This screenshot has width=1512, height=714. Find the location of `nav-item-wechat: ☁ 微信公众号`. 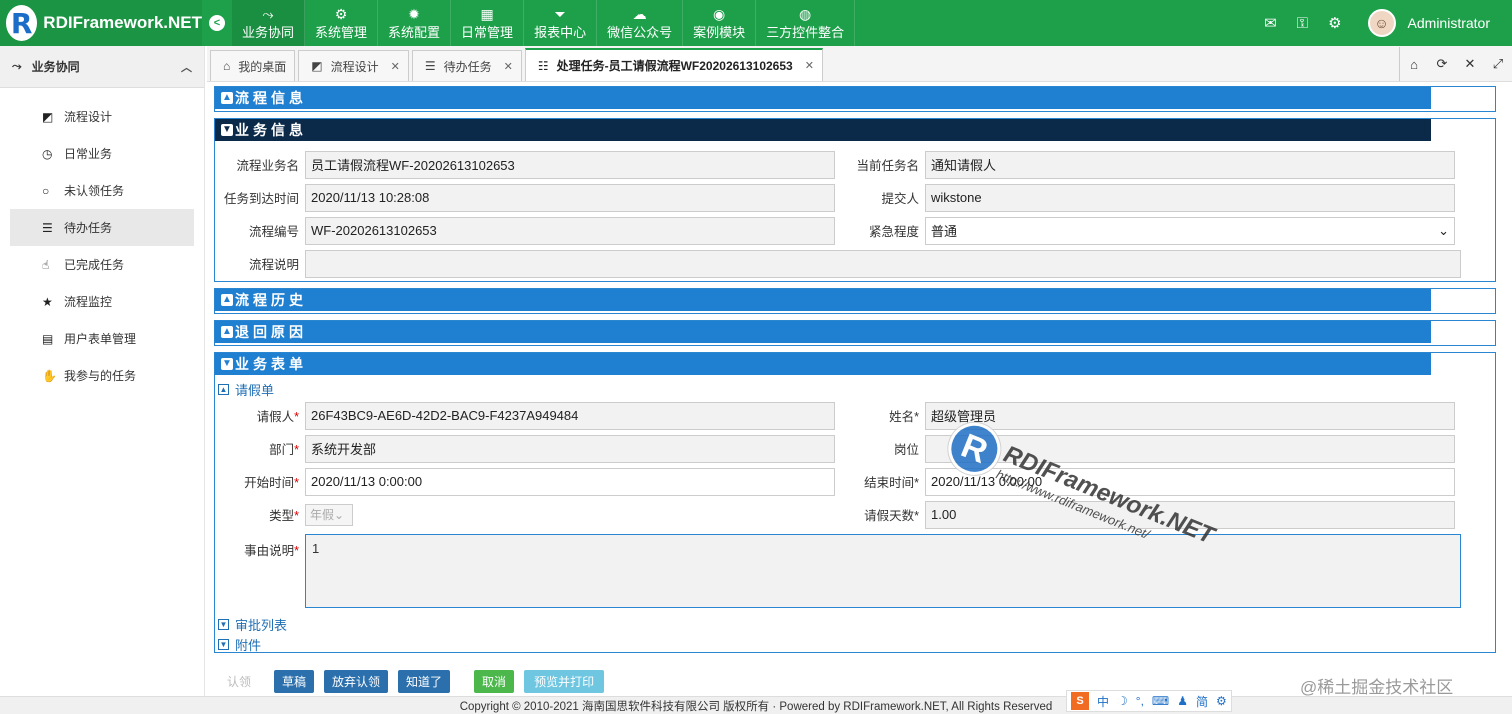

nav-item-wechat: ☁ 微信公众号 is located at coordinates (640, 23).